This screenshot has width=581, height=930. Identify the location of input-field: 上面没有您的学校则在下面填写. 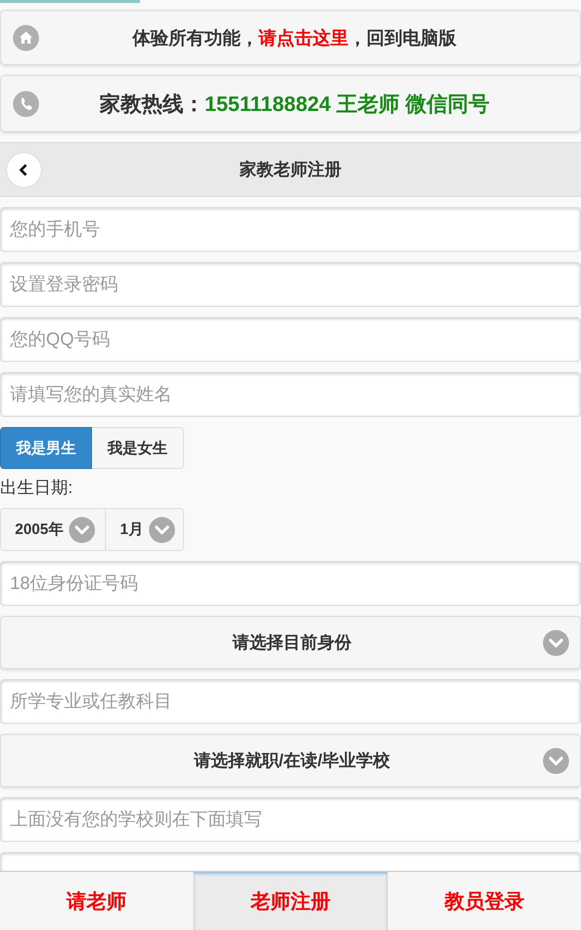
(290, 819).